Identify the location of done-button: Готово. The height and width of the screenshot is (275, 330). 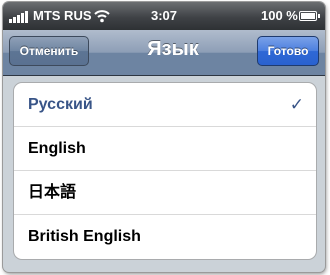
(288, 51).